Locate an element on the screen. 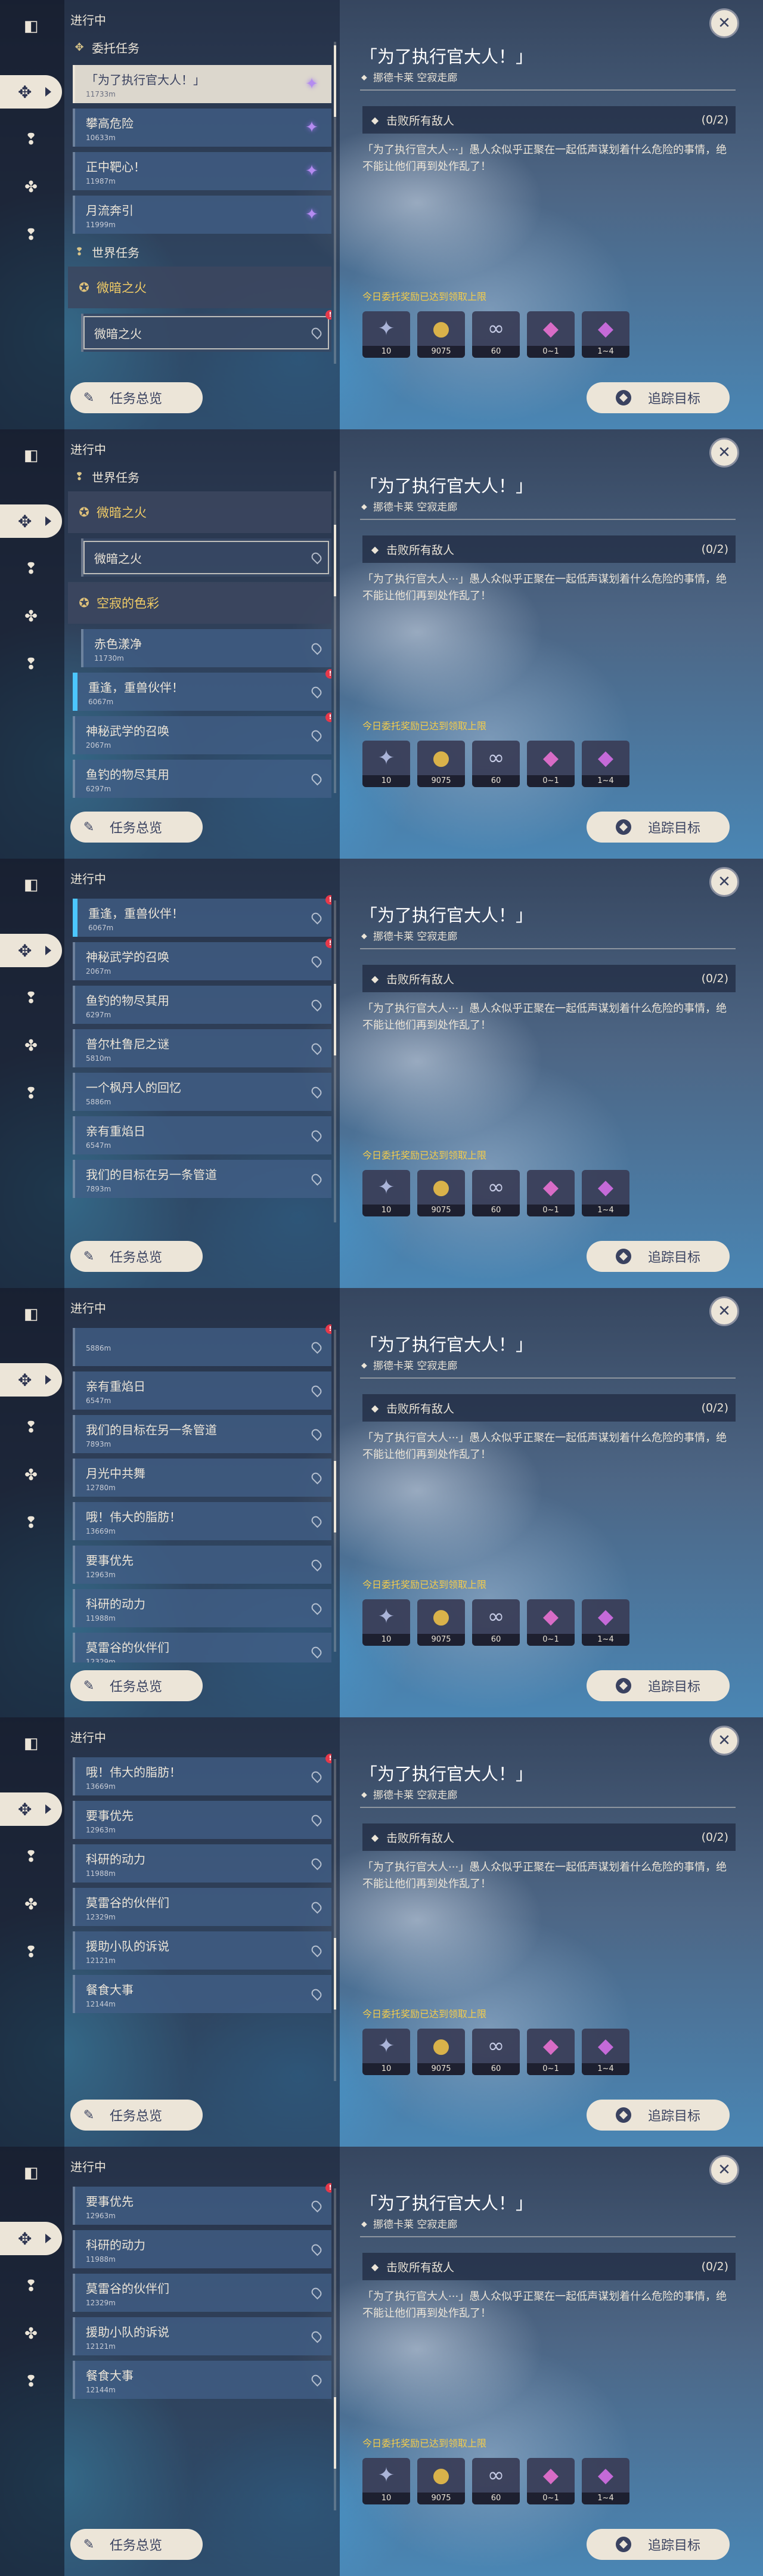  quest-item: 要事优先 12963m! is located at coordinates (202, 2204).